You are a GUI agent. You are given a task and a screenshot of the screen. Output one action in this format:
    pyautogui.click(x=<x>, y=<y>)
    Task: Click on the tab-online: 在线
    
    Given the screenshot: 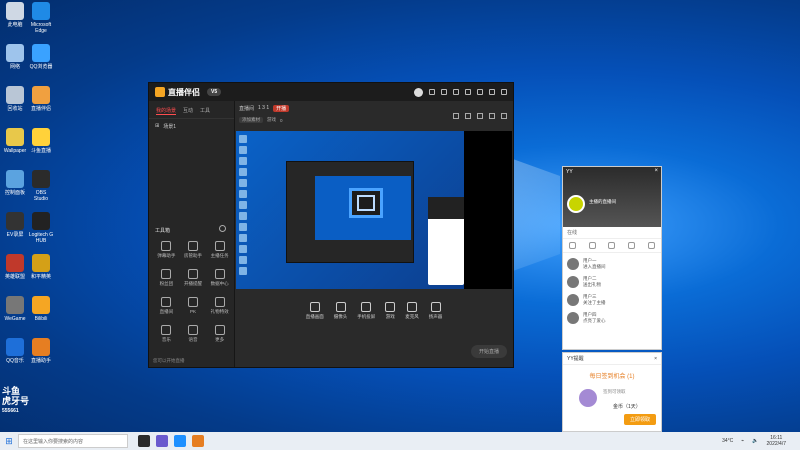 What is the action you would take?
    pyautogui.click(x=612, y=233)
    